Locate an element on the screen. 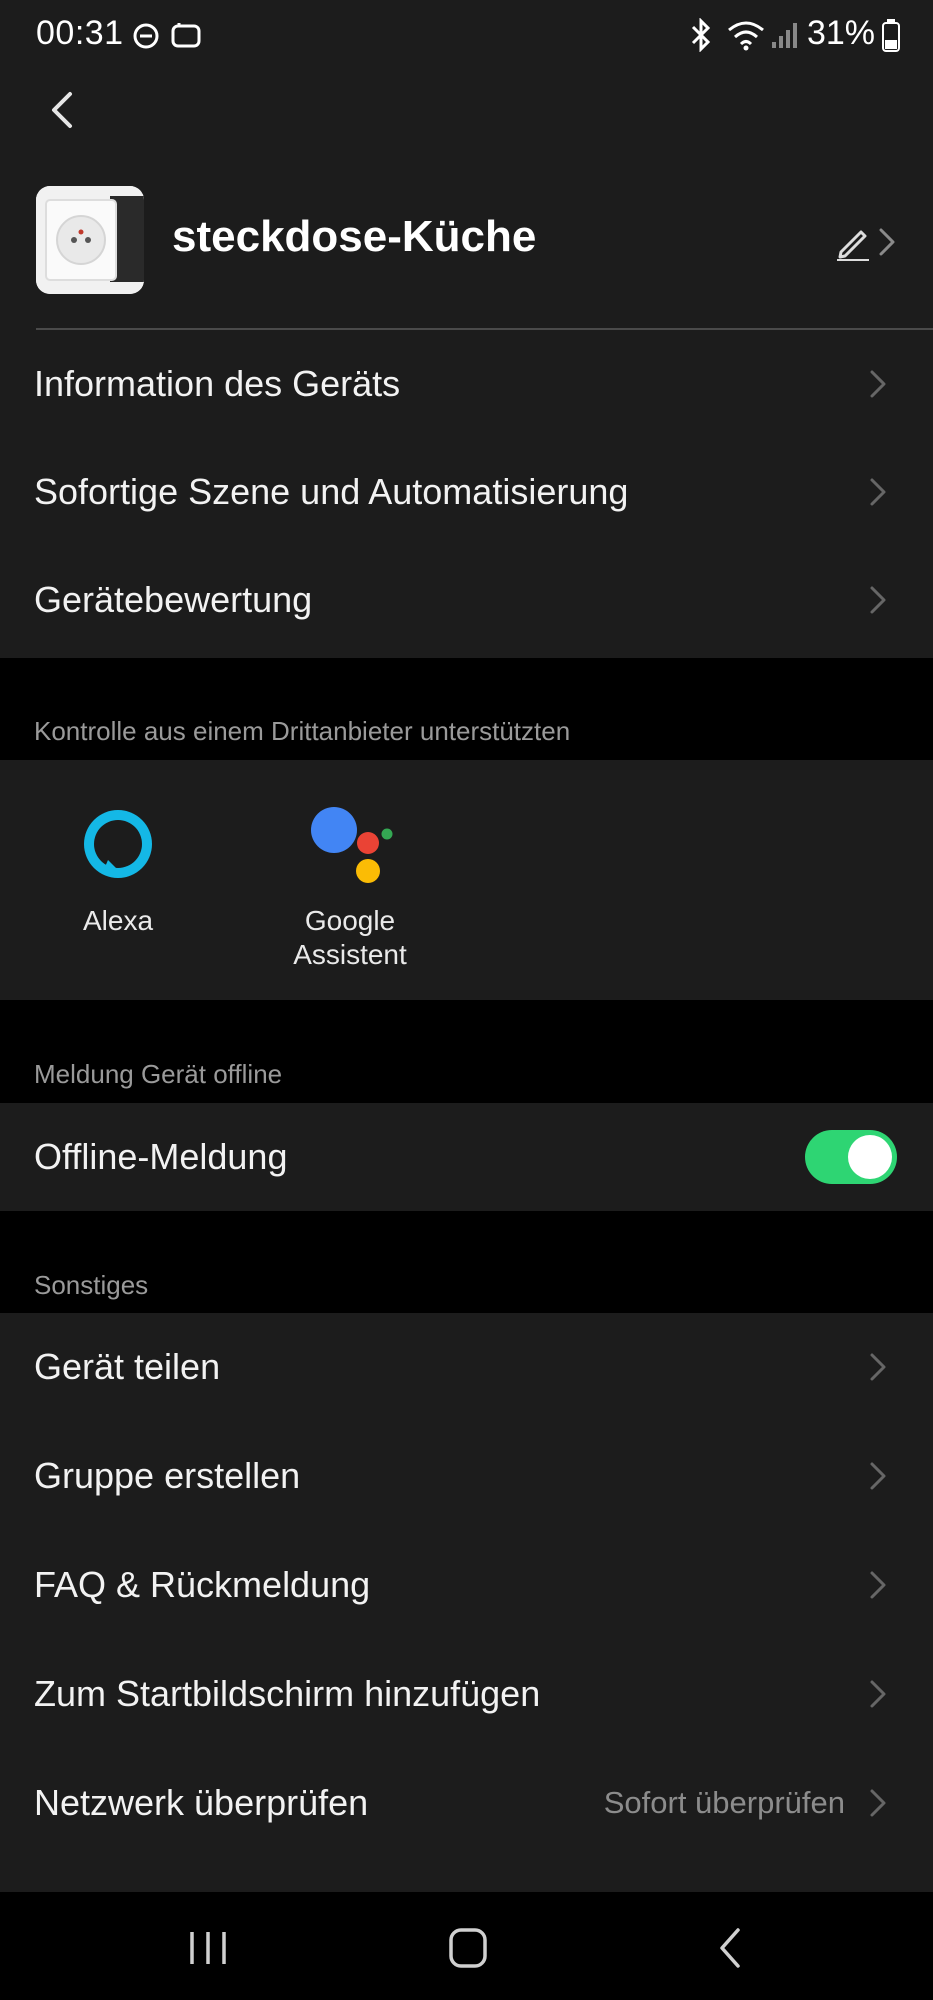 The image size is (933, 2000). menu-item-share-device: Gerät teilen is located at coordinates (466, 1367).